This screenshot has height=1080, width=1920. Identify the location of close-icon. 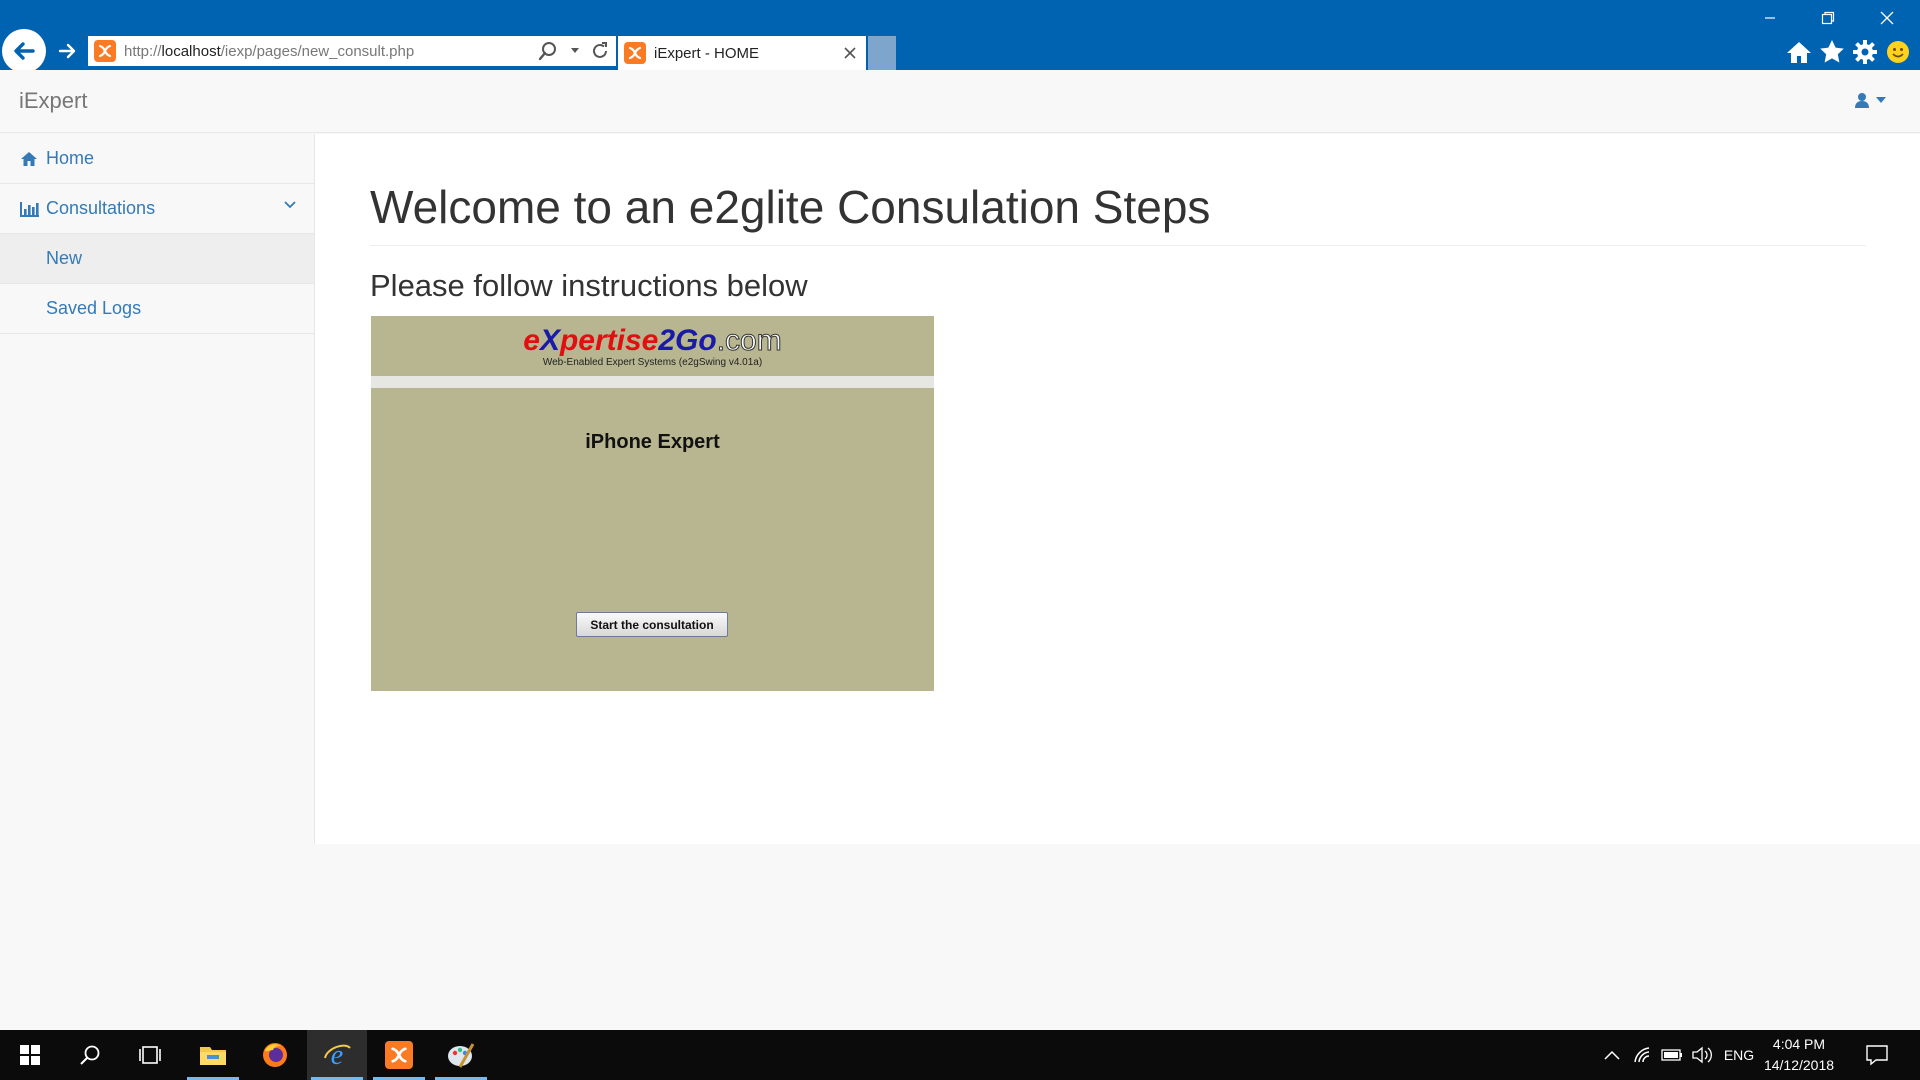
(850, 53).